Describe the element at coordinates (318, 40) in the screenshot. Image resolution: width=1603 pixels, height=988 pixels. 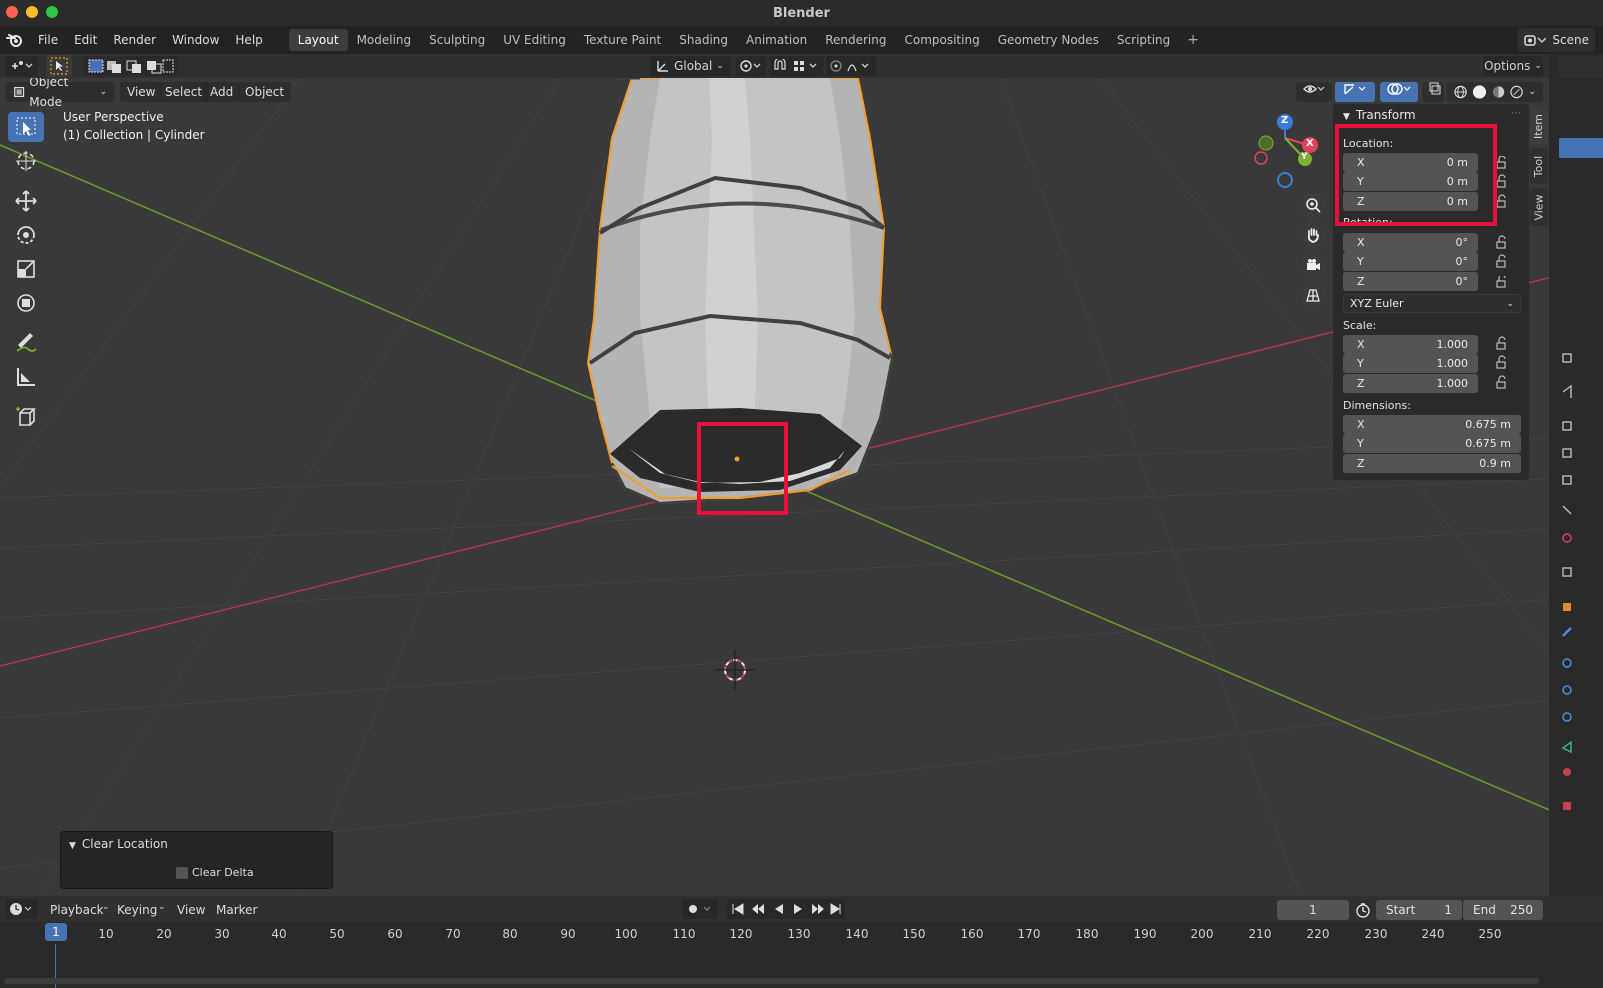
I see `tab-layout: Layout` at that location.